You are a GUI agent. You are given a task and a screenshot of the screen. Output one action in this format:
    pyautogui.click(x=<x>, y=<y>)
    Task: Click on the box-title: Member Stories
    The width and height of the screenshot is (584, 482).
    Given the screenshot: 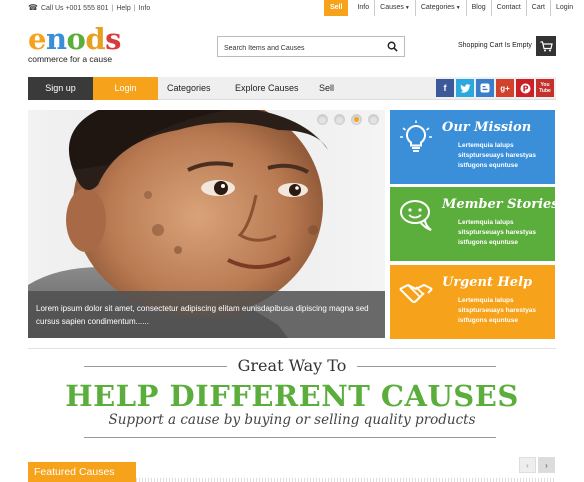 What is the action you would take?
    pyautogui.click(x=500, y=204)
    